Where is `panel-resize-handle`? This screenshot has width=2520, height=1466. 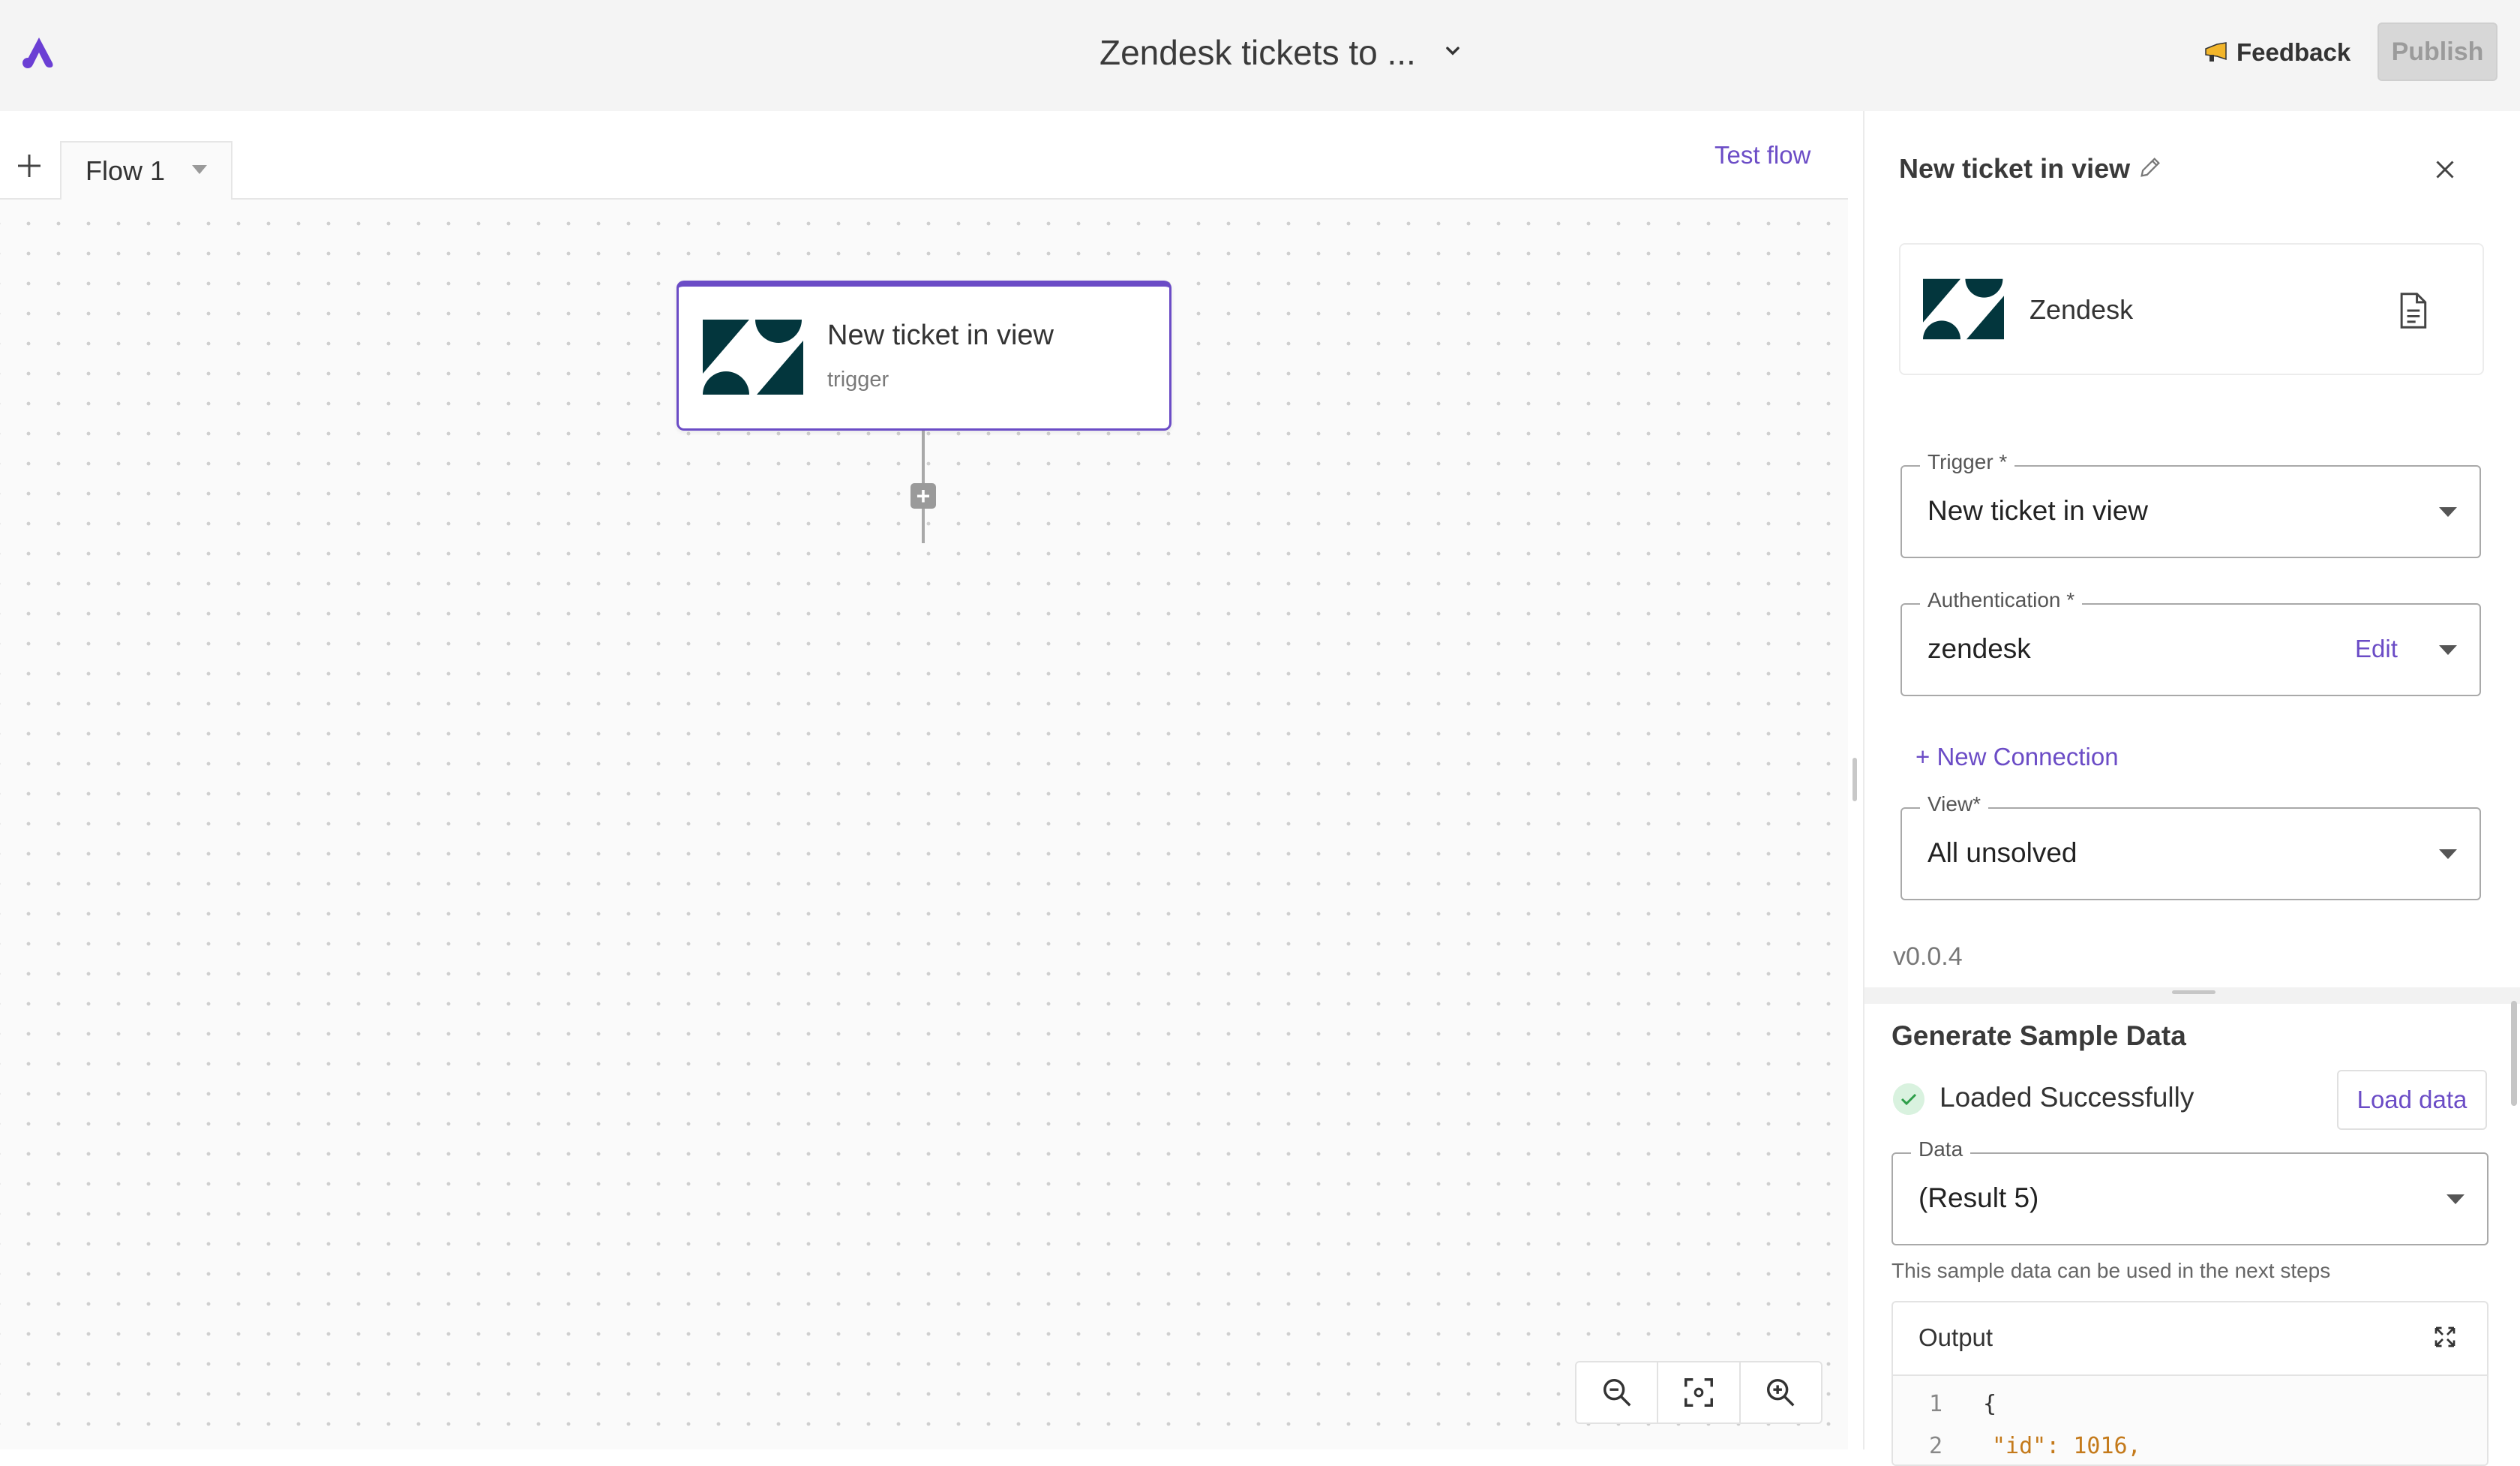 panel-resize-handle is located at coordinates (1854, 780).